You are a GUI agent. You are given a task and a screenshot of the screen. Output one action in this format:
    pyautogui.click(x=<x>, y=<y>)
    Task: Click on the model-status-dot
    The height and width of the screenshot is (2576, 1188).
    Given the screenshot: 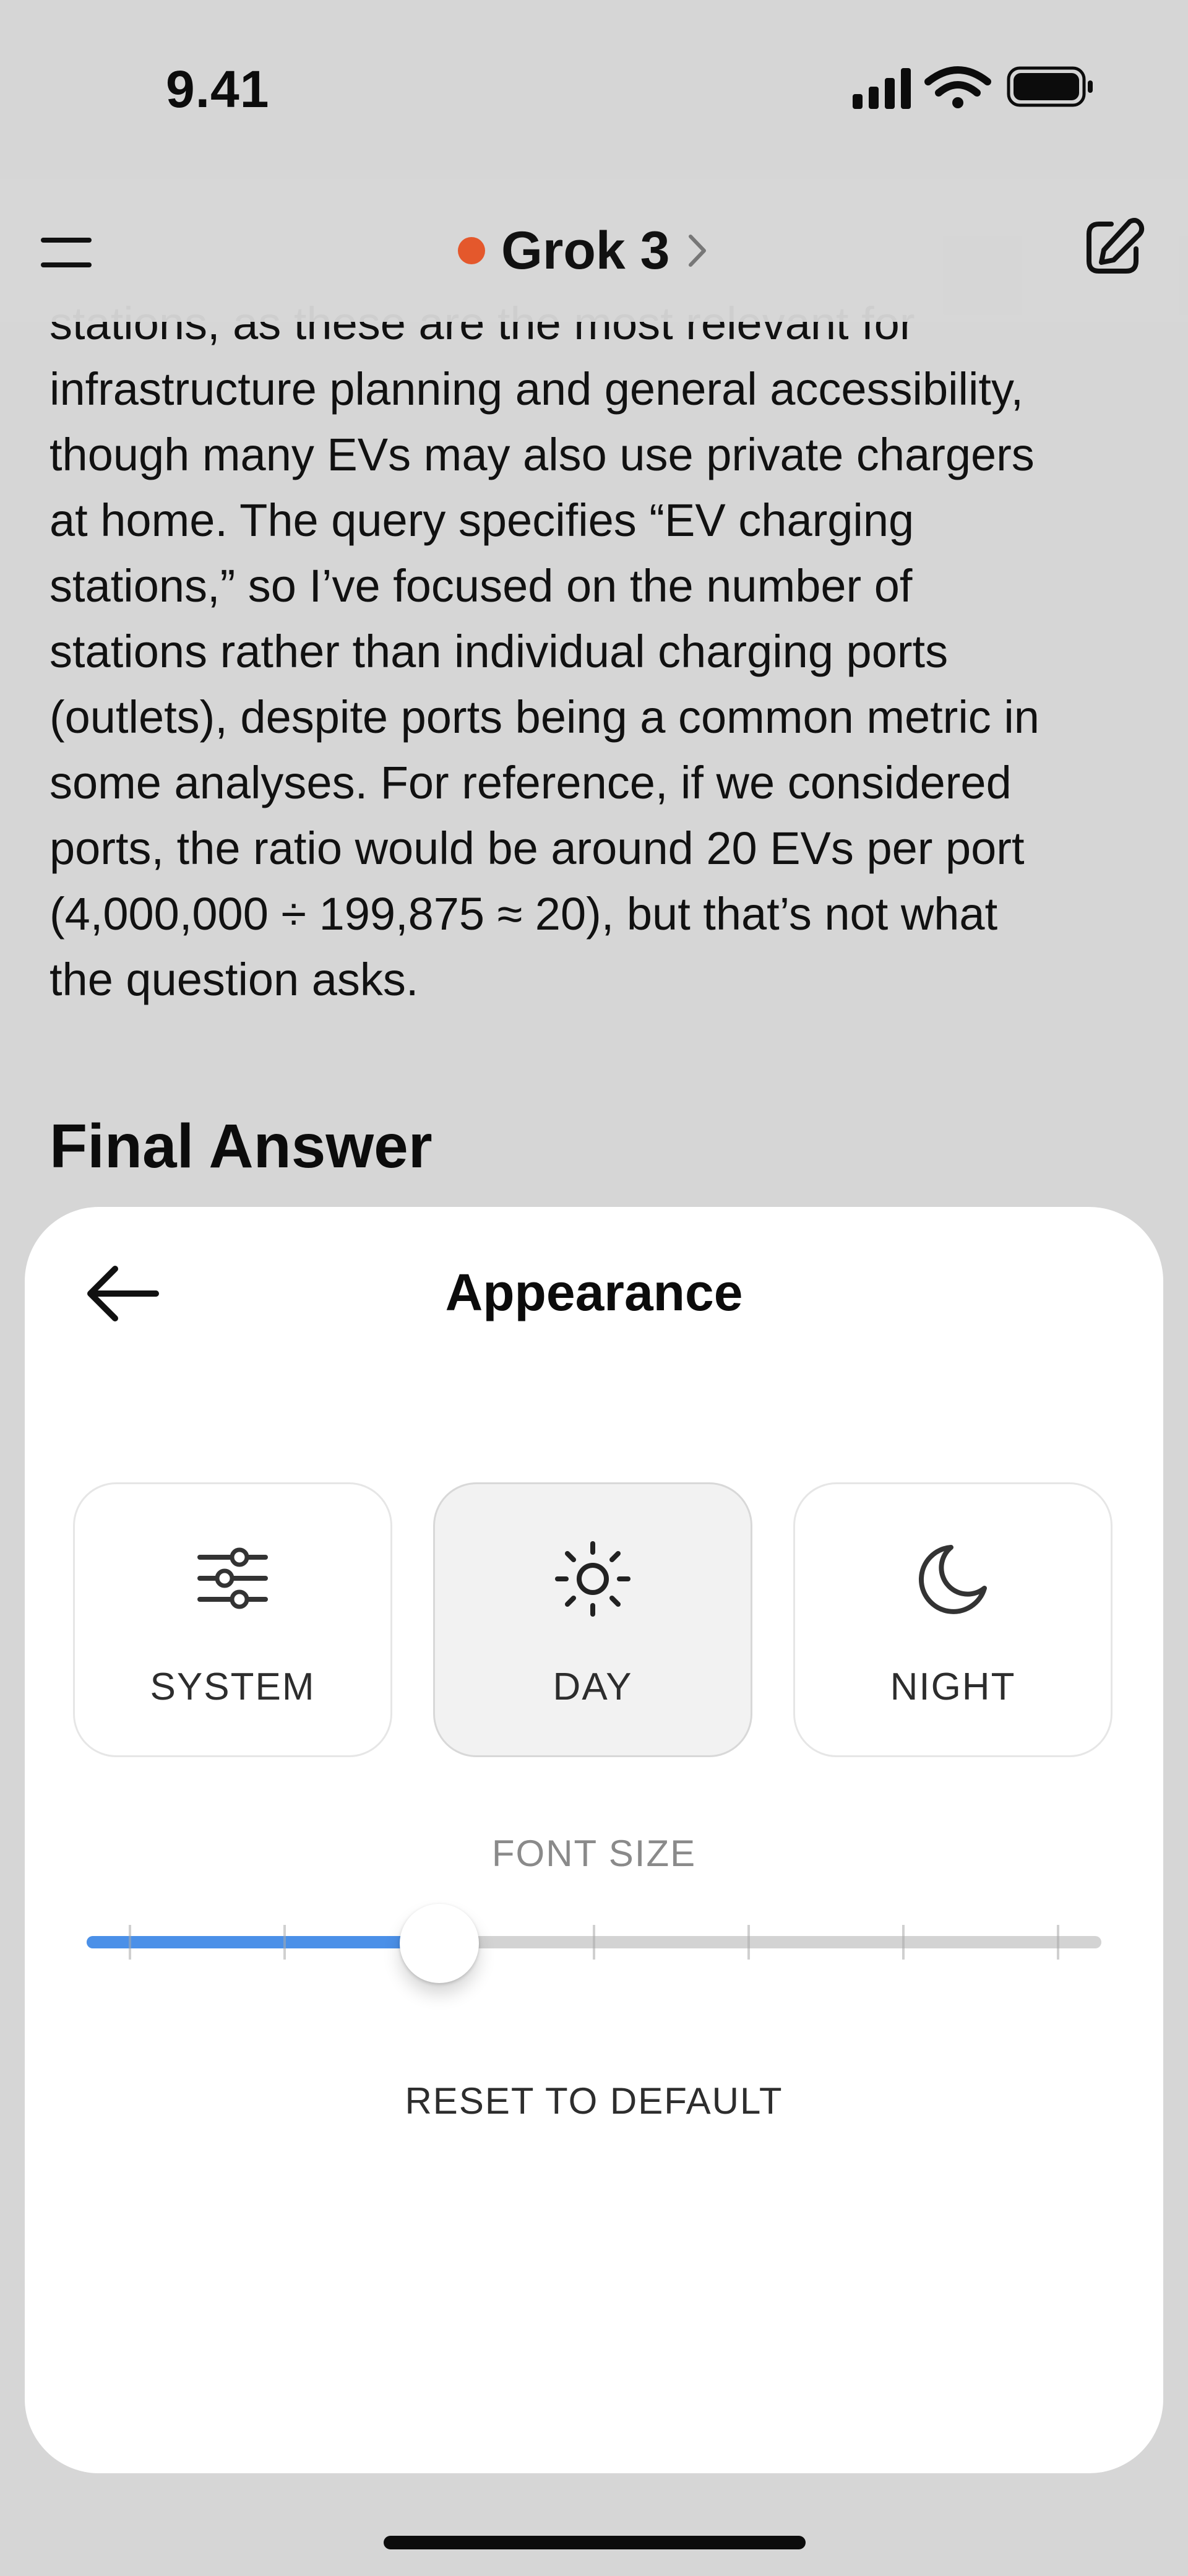 What is the action you would take?
    pyautogui.click(x=471, y=250)
    